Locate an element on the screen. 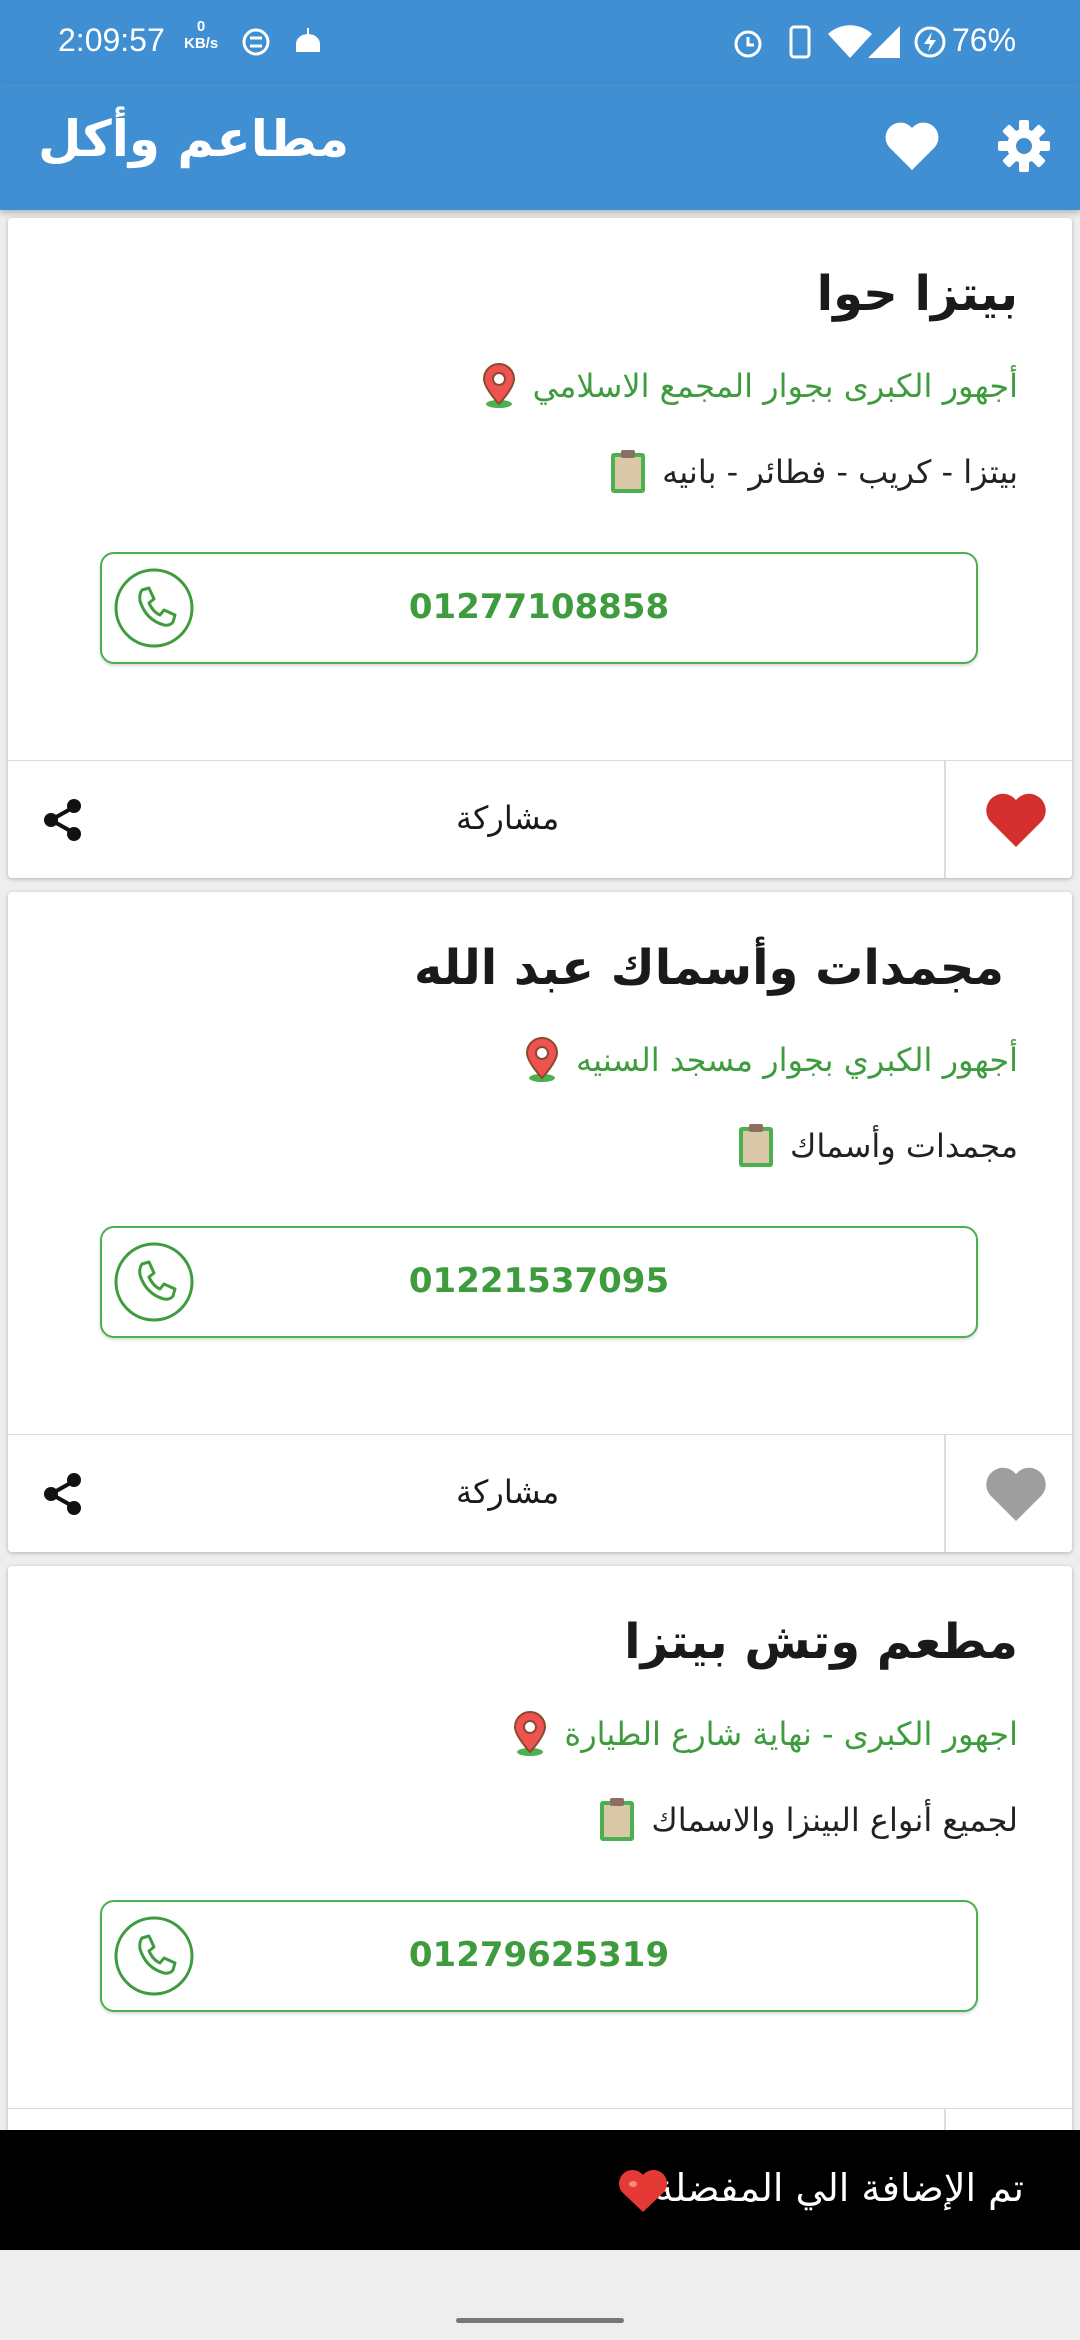 This screenshot has height=2340, width=1080. restaurant-menu: لجميع أنواع البينزا والاسماك is located at coordinates (807, 1820).